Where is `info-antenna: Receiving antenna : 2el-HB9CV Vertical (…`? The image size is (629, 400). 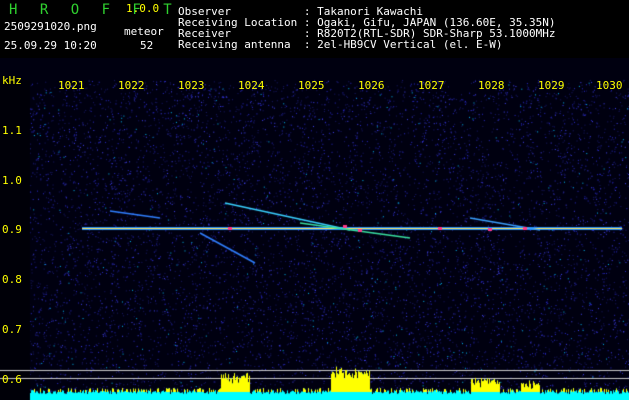 info-antenna: Receiving antenna : 2el-HB9CV Vertical (… is located at coordinates (340, 44).